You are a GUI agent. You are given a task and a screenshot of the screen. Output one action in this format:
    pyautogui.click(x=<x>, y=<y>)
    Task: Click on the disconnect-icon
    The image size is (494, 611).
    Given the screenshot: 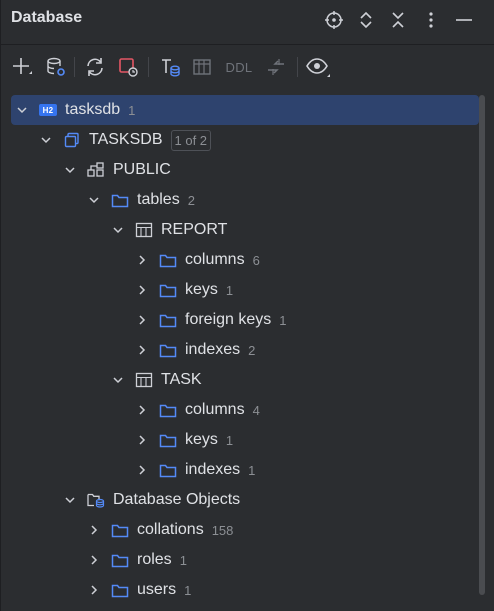 What is the action you would take?
    pyautogui.click(x=128, y=67)
    